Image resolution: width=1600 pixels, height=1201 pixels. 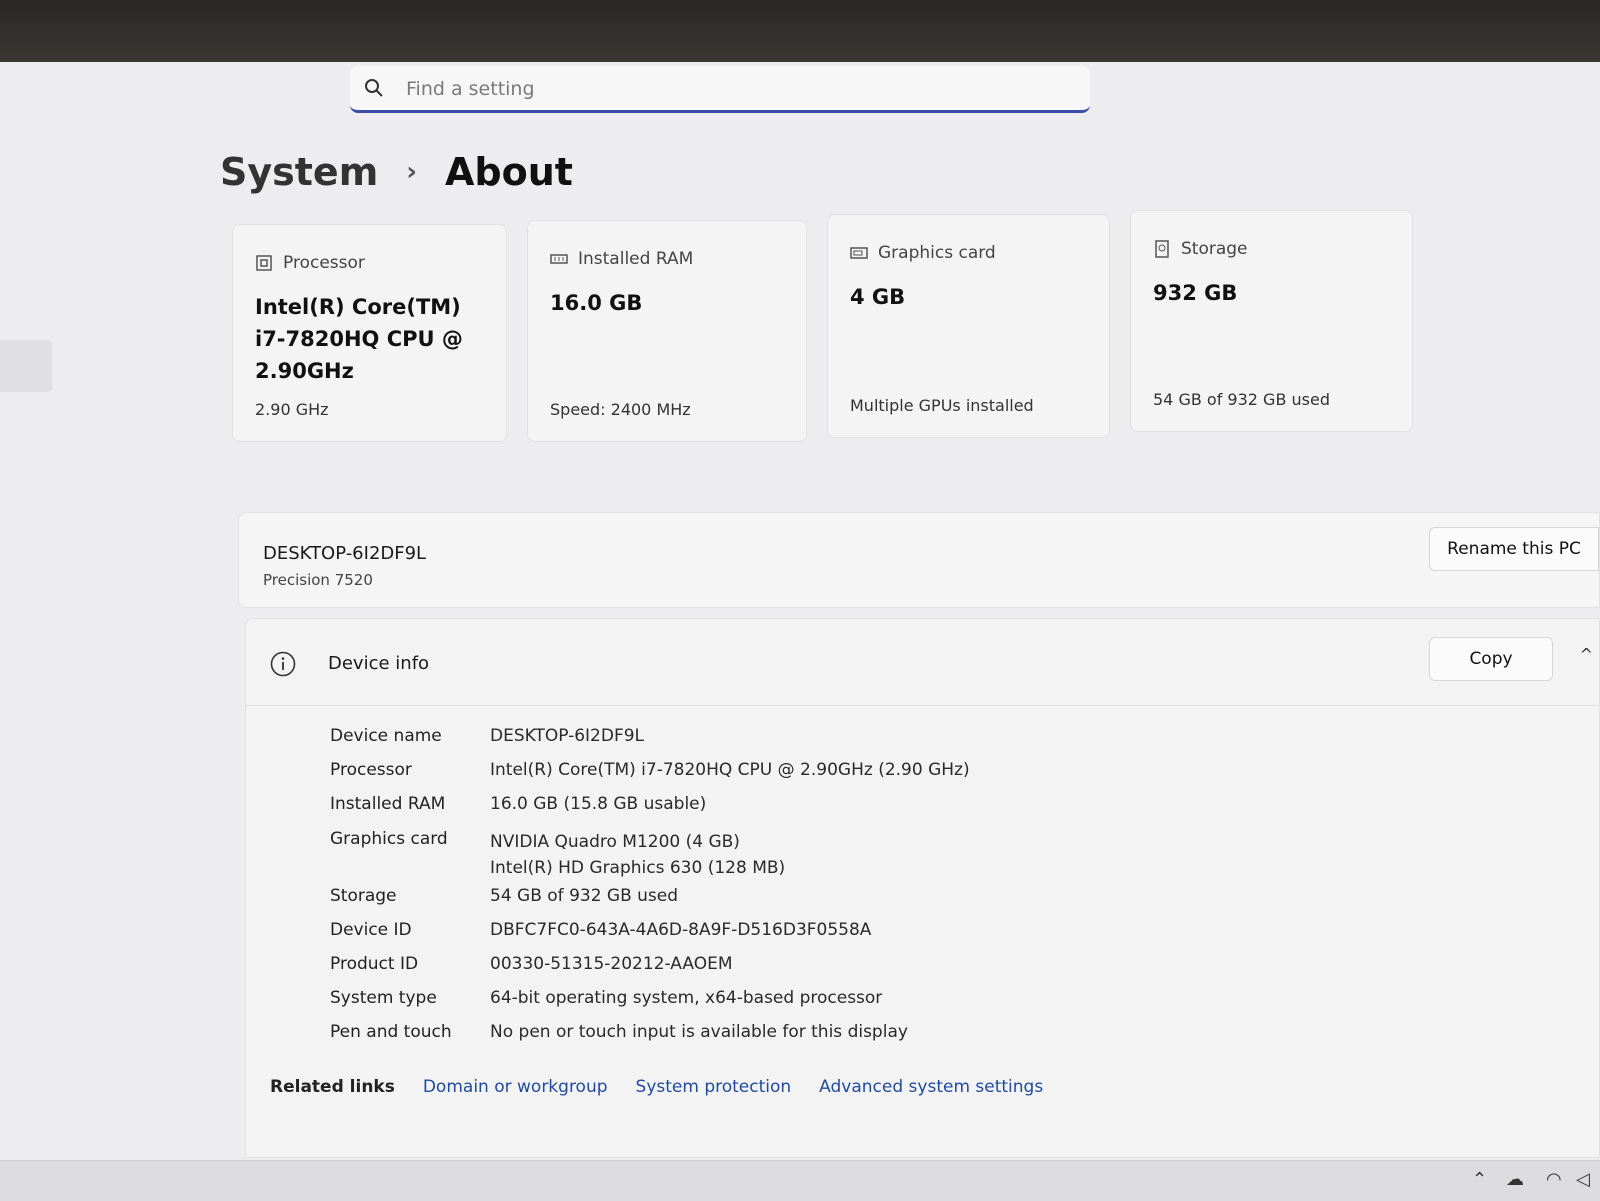 What do you see at coordinates (937, 253) in the screenshot?
I see `graphics-card-label: Graphics card` at bounding box center [937, 253].